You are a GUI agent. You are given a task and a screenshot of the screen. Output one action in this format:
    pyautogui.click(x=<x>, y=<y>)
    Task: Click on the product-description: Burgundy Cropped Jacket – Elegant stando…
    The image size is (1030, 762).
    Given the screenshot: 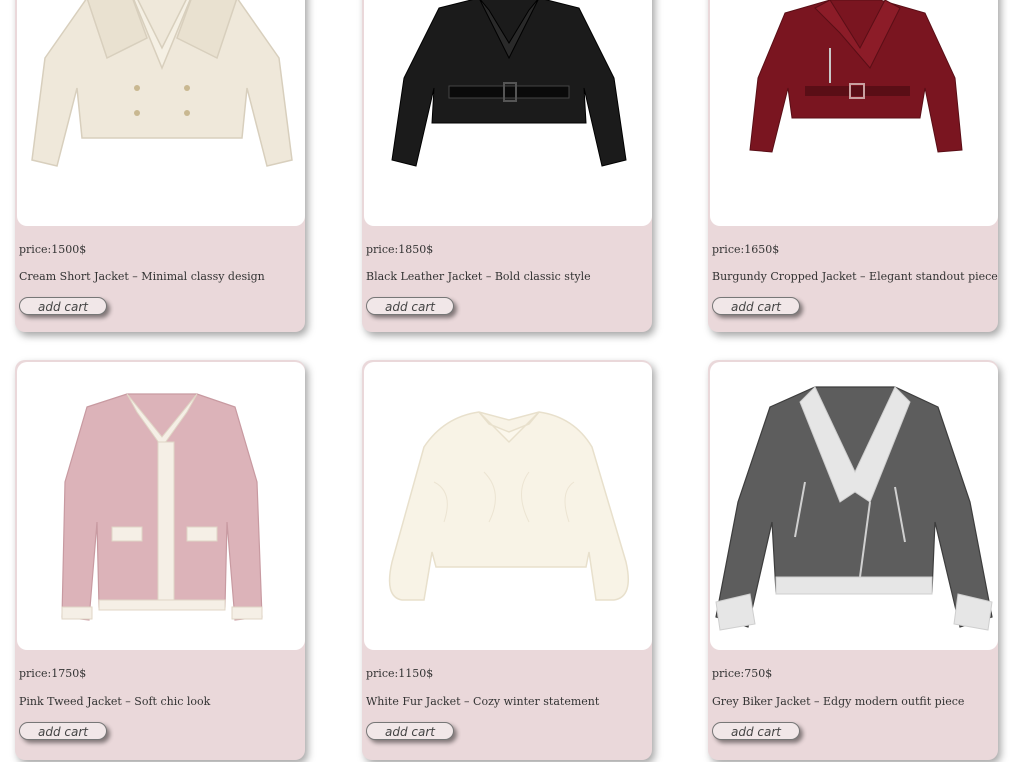 What is the action you would take?
    pyautogui.click(x=855, y=276)
    